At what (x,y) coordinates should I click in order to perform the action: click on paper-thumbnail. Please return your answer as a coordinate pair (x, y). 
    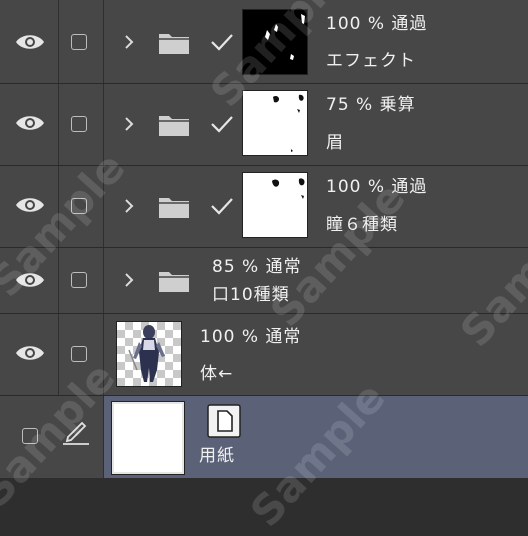
    Looking at the image, I should click on (148, 438).